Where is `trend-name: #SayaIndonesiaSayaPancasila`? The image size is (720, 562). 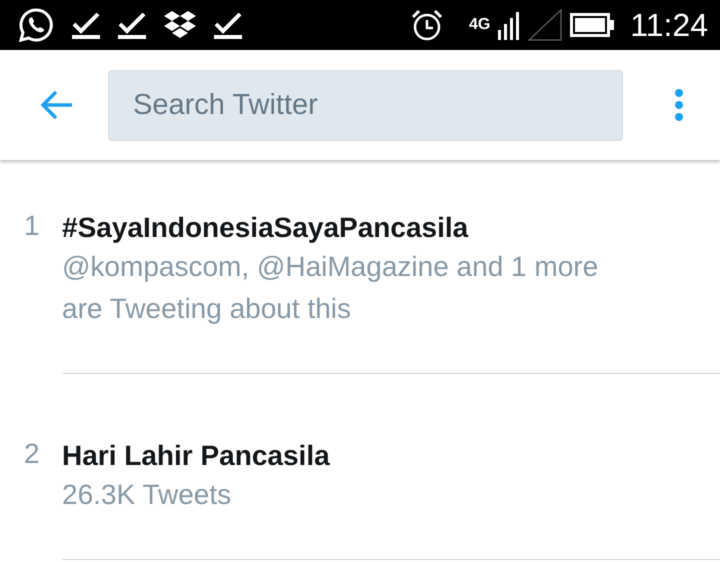 trend-name: #SayaIndonesiaSayaPancasila is located at coordinates (342, 228).